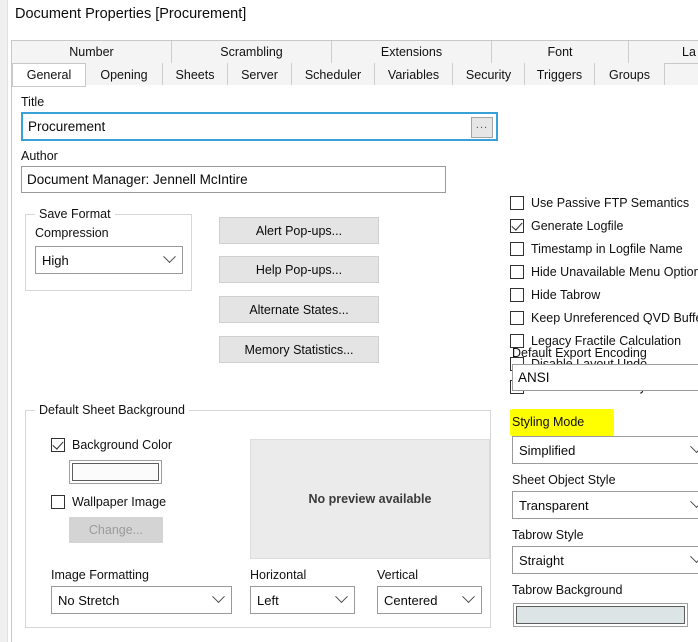 The image size is (698, 642). What do you see at coordinates (260, 75) in the screenshot?
I see `tab-server: Server` at bounding box center [260, 75].